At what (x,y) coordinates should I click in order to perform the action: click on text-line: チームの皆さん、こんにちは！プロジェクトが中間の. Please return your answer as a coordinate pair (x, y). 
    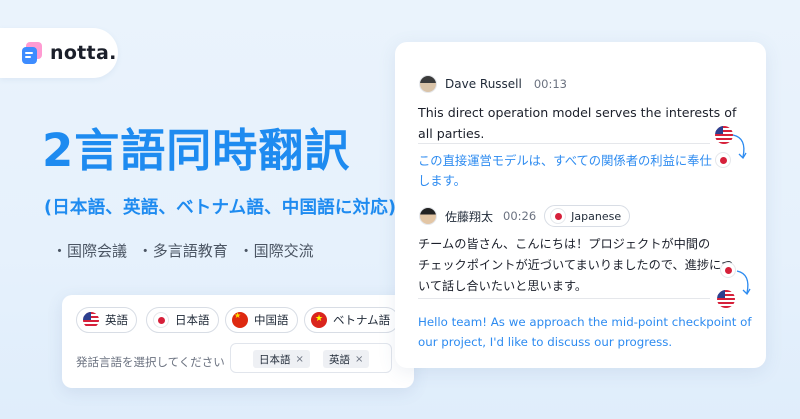
    Looking at the image, I should click on (564, 244).